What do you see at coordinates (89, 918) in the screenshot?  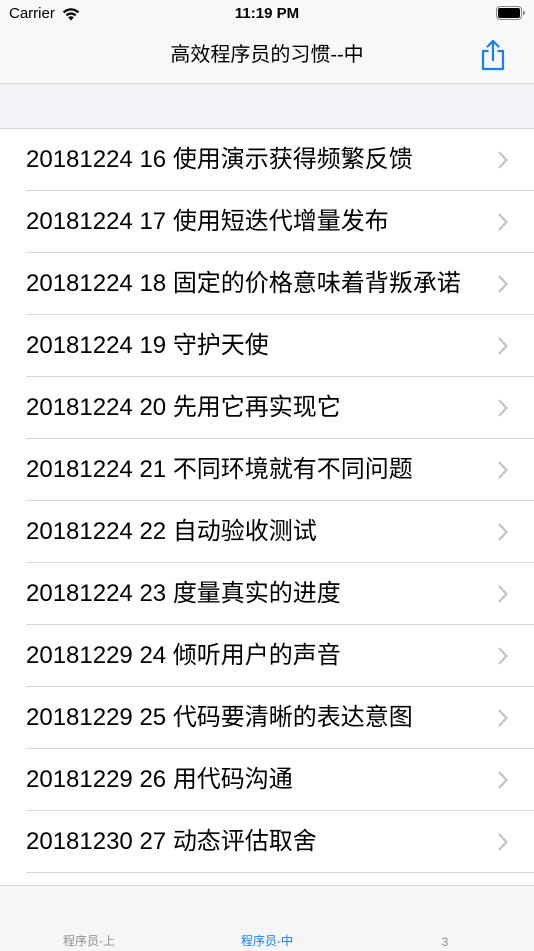 I see `tab-programmer-part1: 程序员-上` at bounding box center [89, 918].